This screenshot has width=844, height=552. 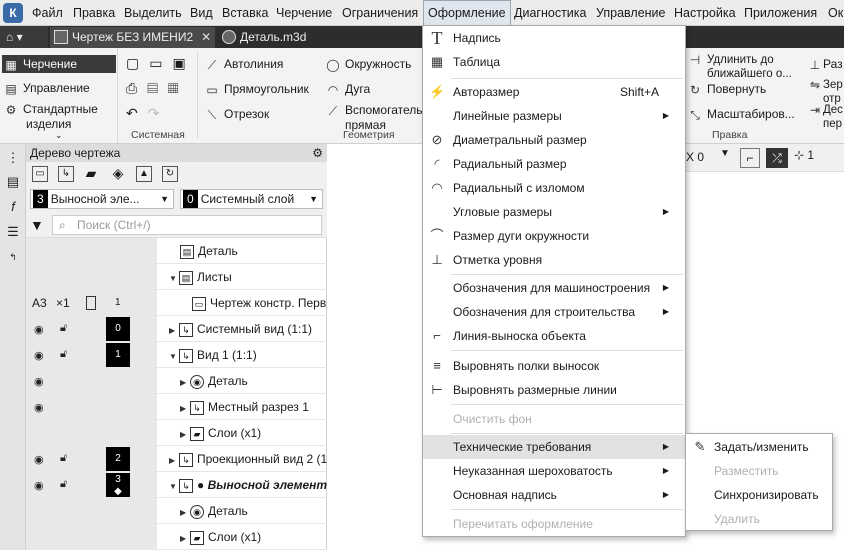 I want to click on mirror-button: ⇋ Зер отр, so click(x=825, y=92).